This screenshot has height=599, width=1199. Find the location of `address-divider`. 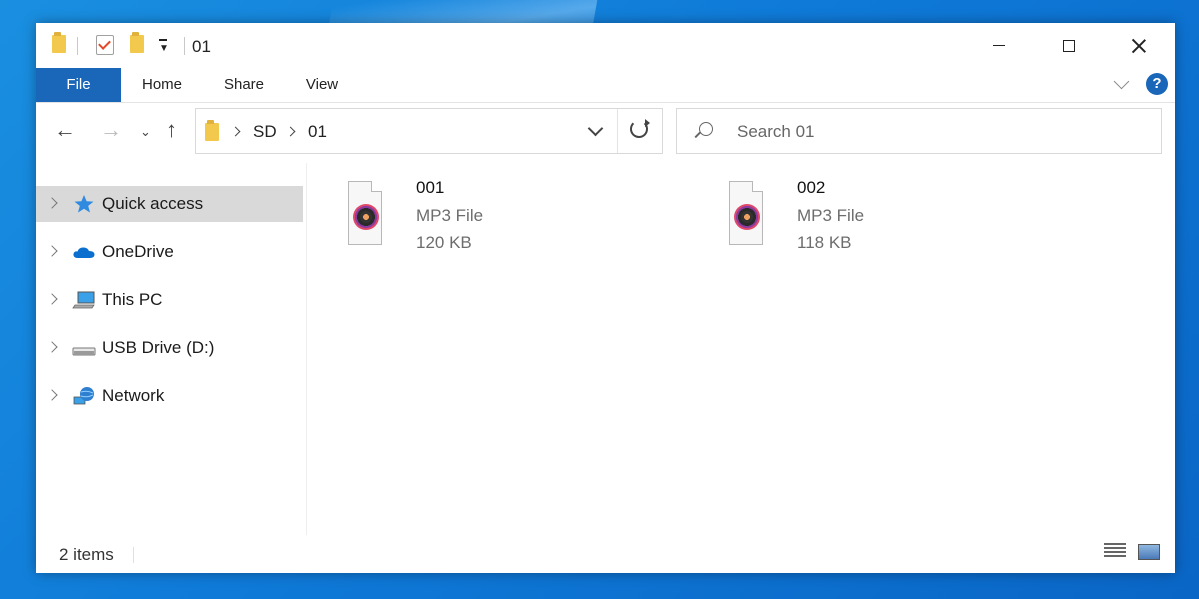

address-divider is located at coordinates (617, 131).